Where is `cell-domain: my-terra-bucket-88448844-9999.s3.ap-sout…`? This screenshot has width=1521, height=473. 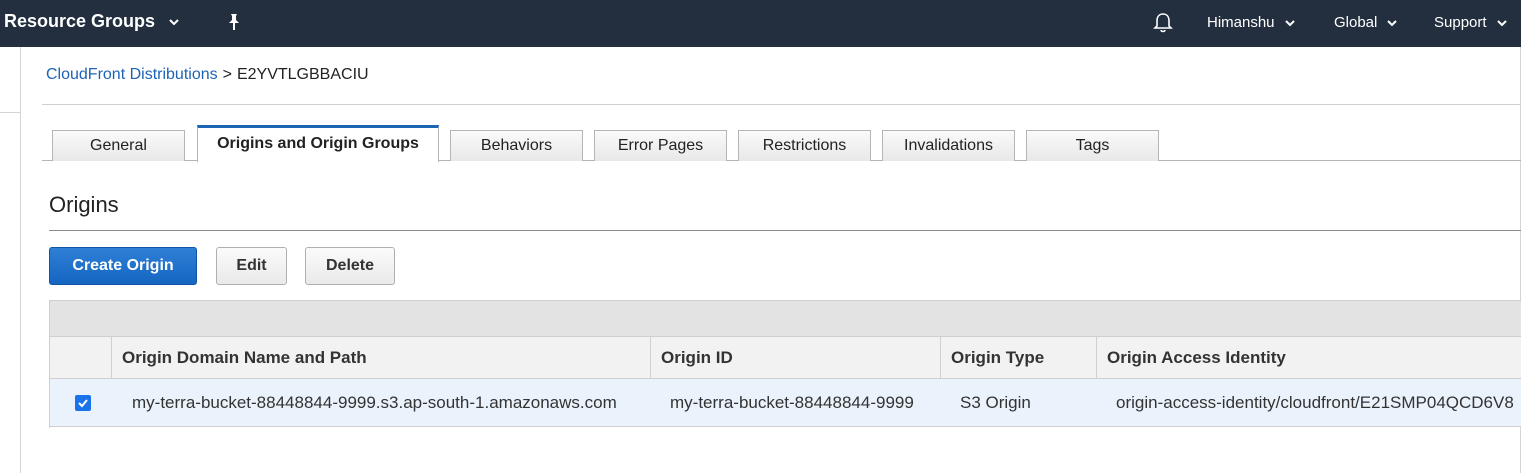 cell-domain: my-terra-bucket-88448844-9999.s3.ap-sout… is located at coordinates (374, 402).